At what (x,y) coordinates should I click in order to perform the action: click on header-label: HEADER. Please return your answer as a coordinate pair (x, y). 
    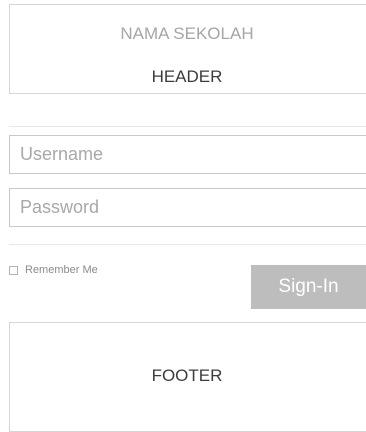
    Looking at the image, I should click on (187, 76).